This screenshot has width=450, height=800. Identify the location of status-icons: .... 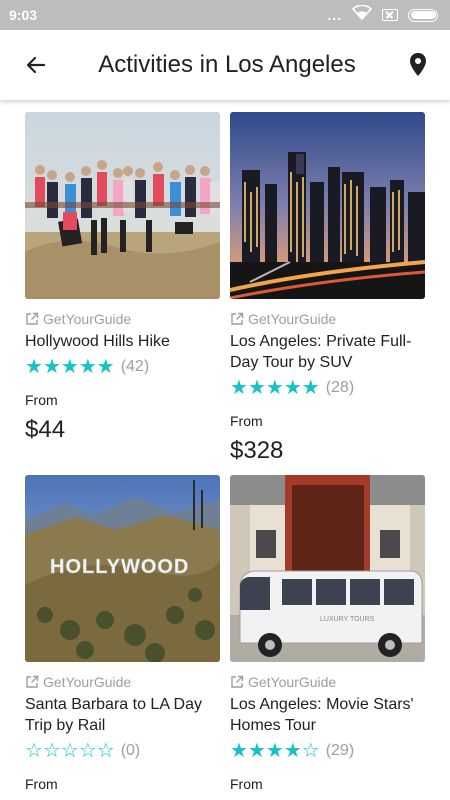
(382, 14).